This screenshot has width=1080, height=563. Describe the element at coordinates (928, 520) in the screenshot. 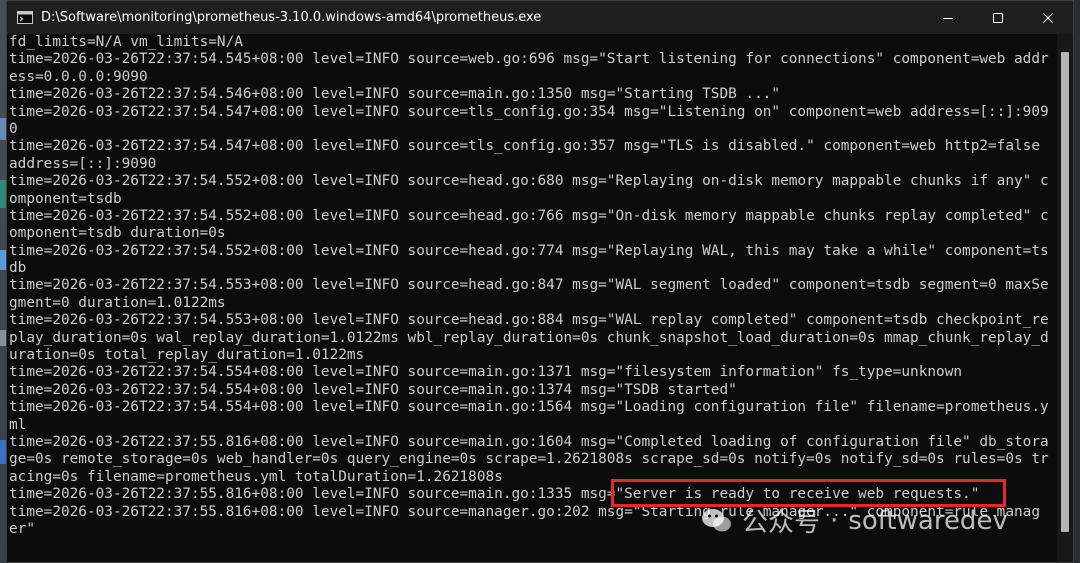

I see `watermark-name: softwaredev` at that location.